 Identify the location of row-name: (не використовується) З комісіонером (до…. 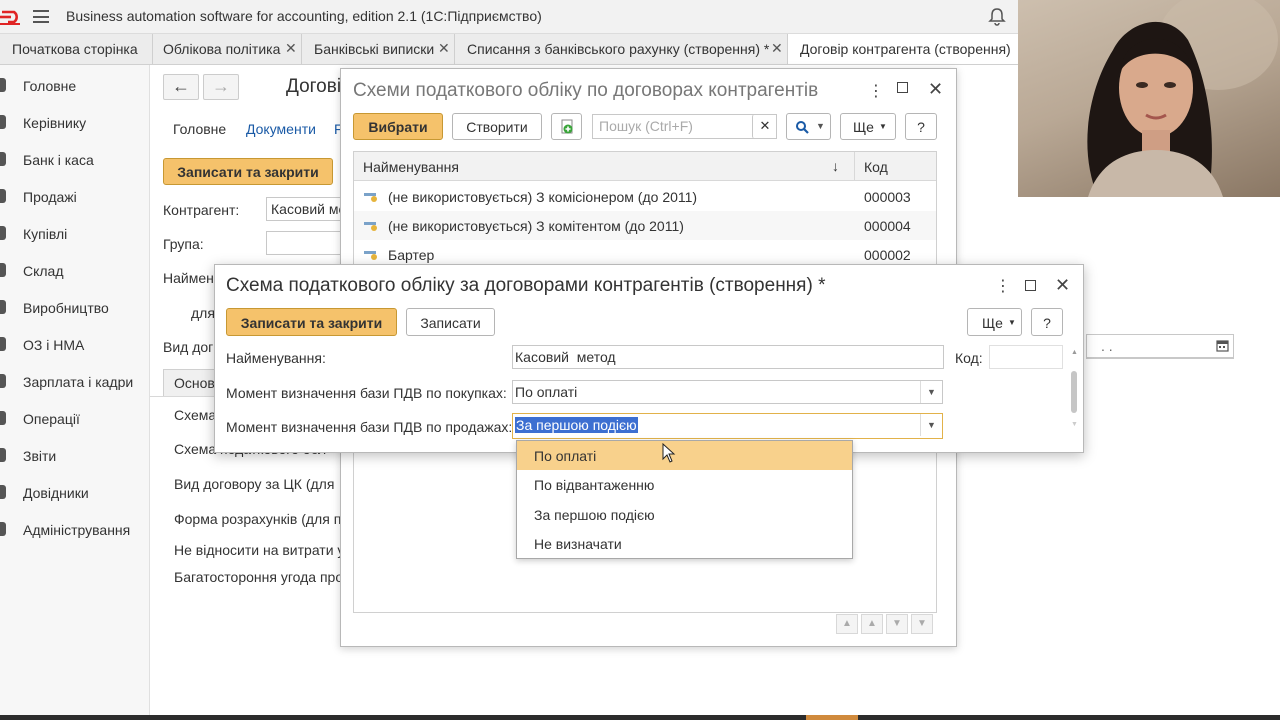
(543, 197).